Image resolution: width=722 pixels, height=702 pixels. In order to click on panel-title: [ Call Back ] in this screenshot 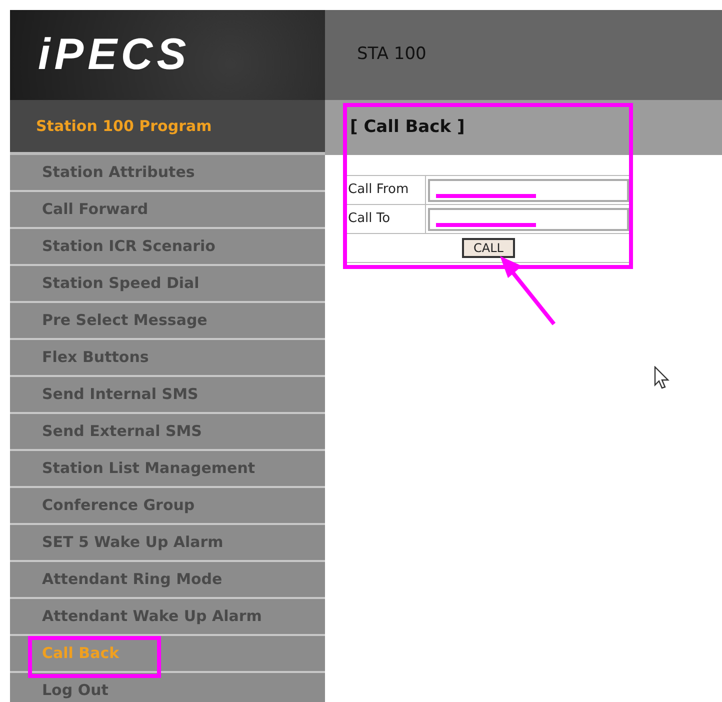, I will do `click(407, 127)`.